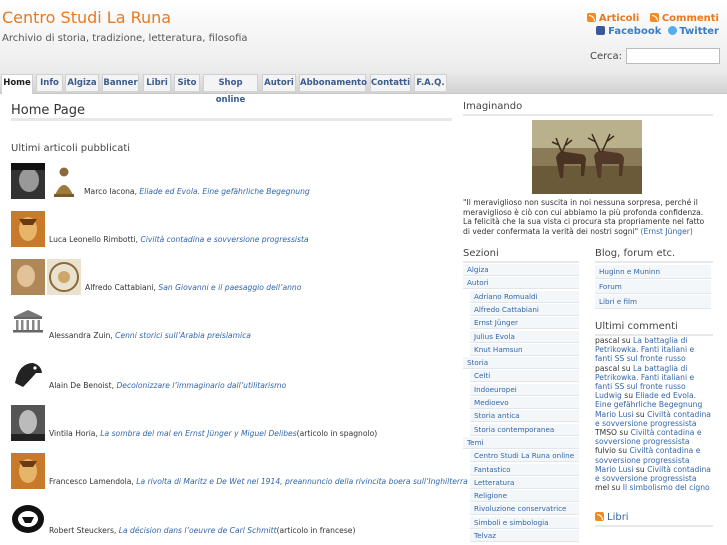  Describe the element at coordinates (82, 82) in the screenshot. I see `nav-tab-algiza: Algiza` at that location.